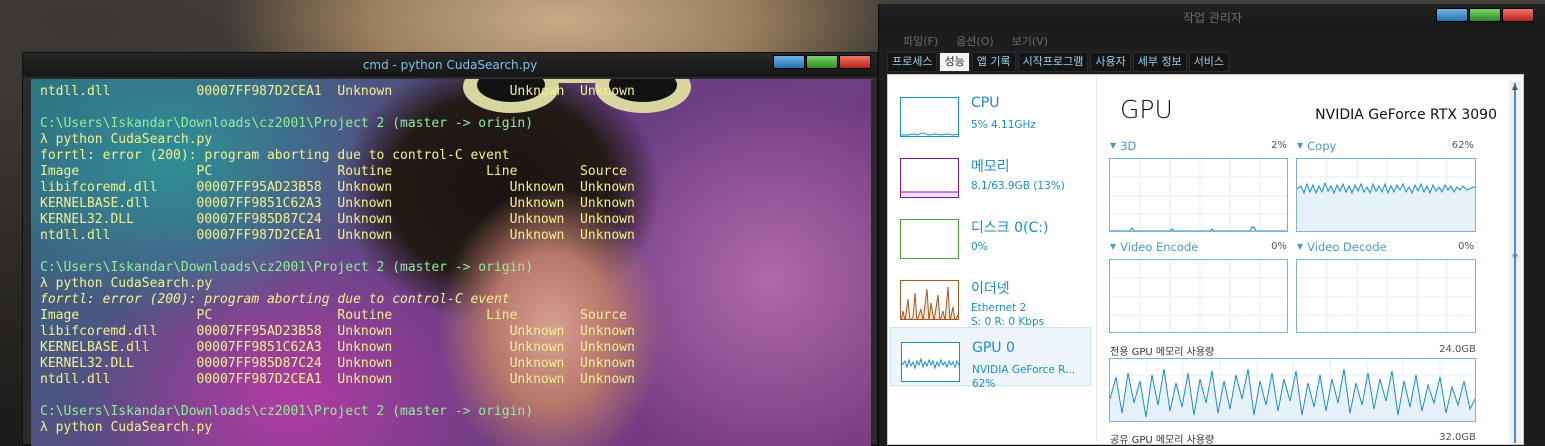 This screenshot has width=1545, height=446. I want to click on tab-details: 세부 정보, so click(1159, 62).